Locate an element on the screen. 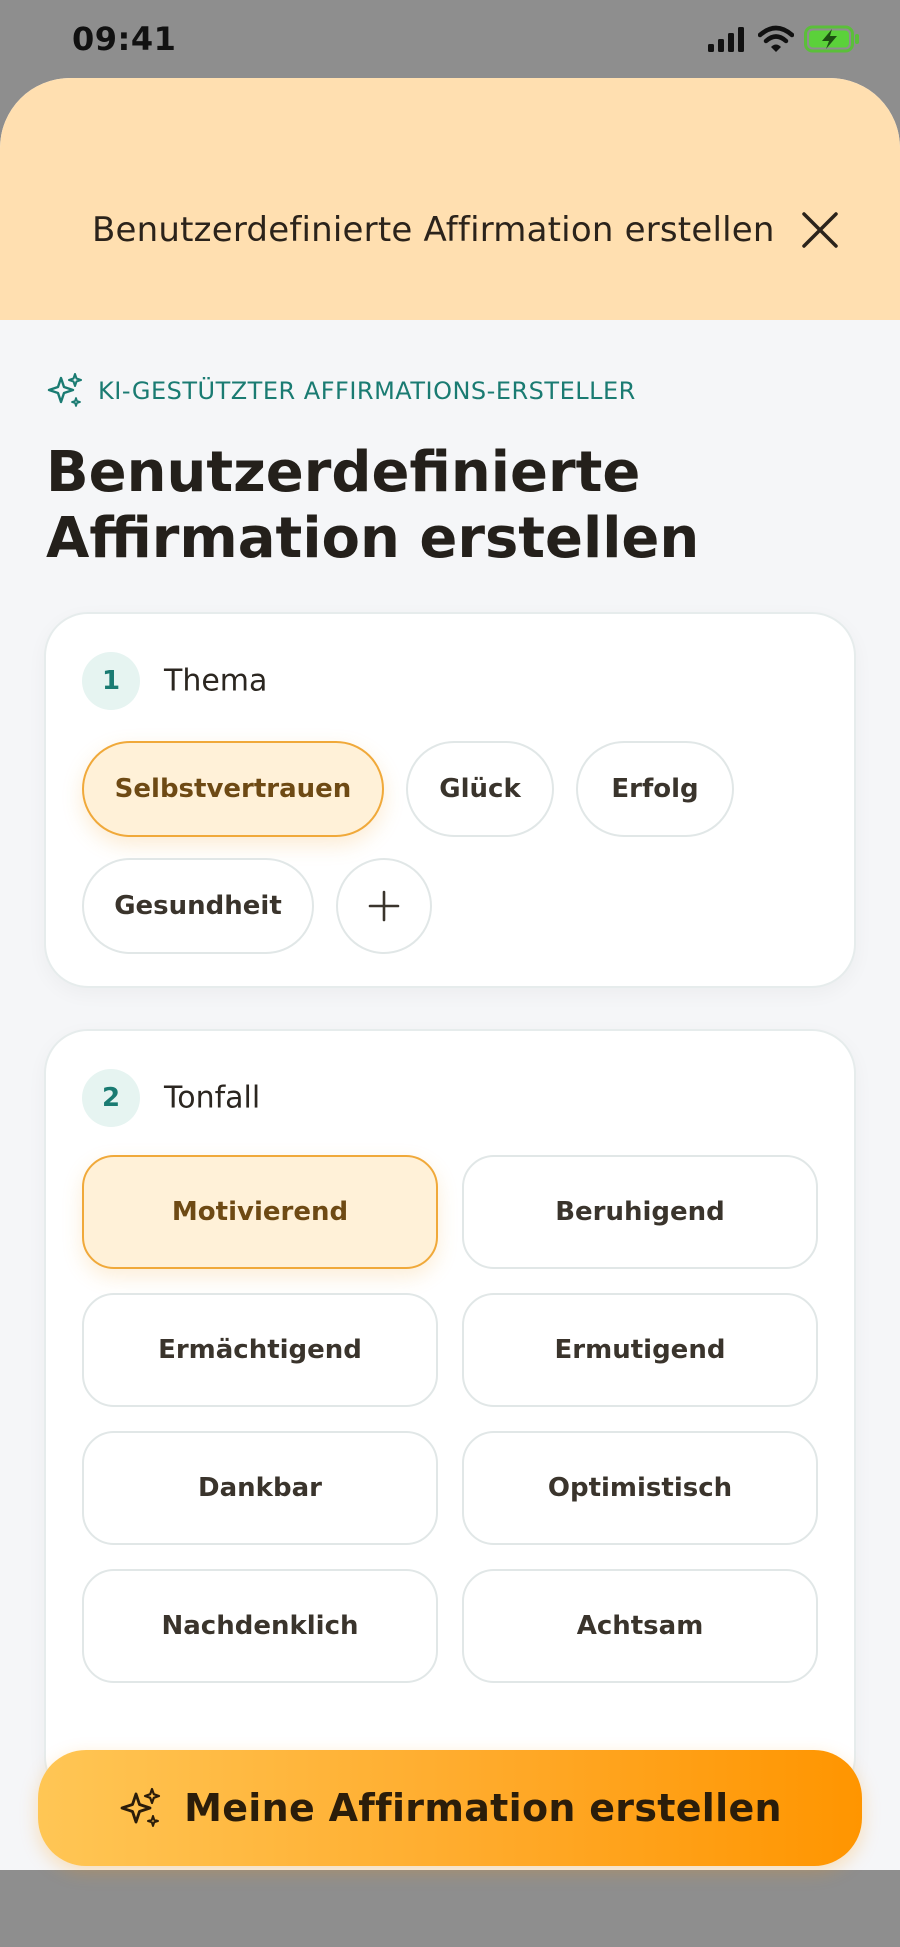 This screenshot has height=1947, width=900. ai-section-label: KI-GESTÜTZTER AFFIRMATIONS-ERSTELLER is located at coordinates (341, 391).